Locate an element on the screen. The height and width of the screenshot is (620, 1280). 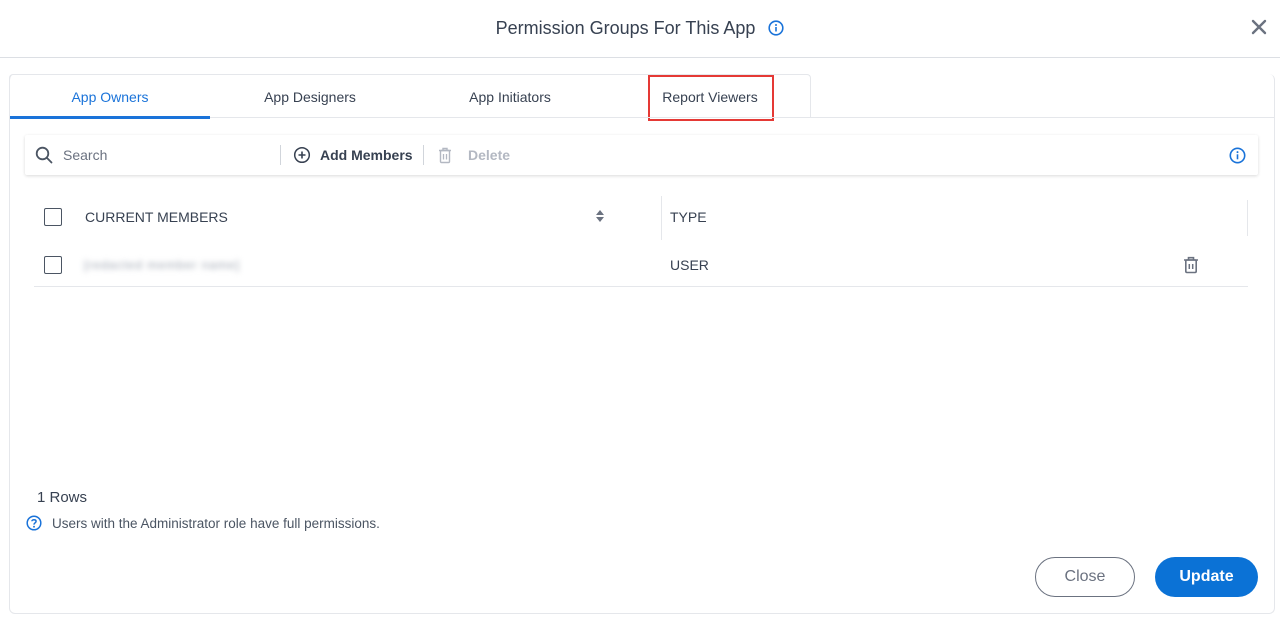
table-row: [redacted member name] USER is located at coordinates (641, 265).